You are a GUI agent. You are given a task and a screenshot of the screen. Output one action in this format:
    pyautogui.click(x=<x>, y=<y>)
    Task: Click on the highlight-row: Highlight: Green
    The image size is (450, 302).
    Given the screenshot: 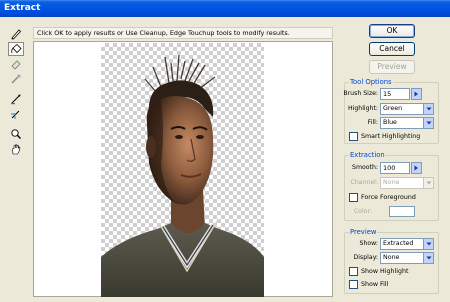 What is the action you would take?
    pyautogui.click(x=392, y=109)
    